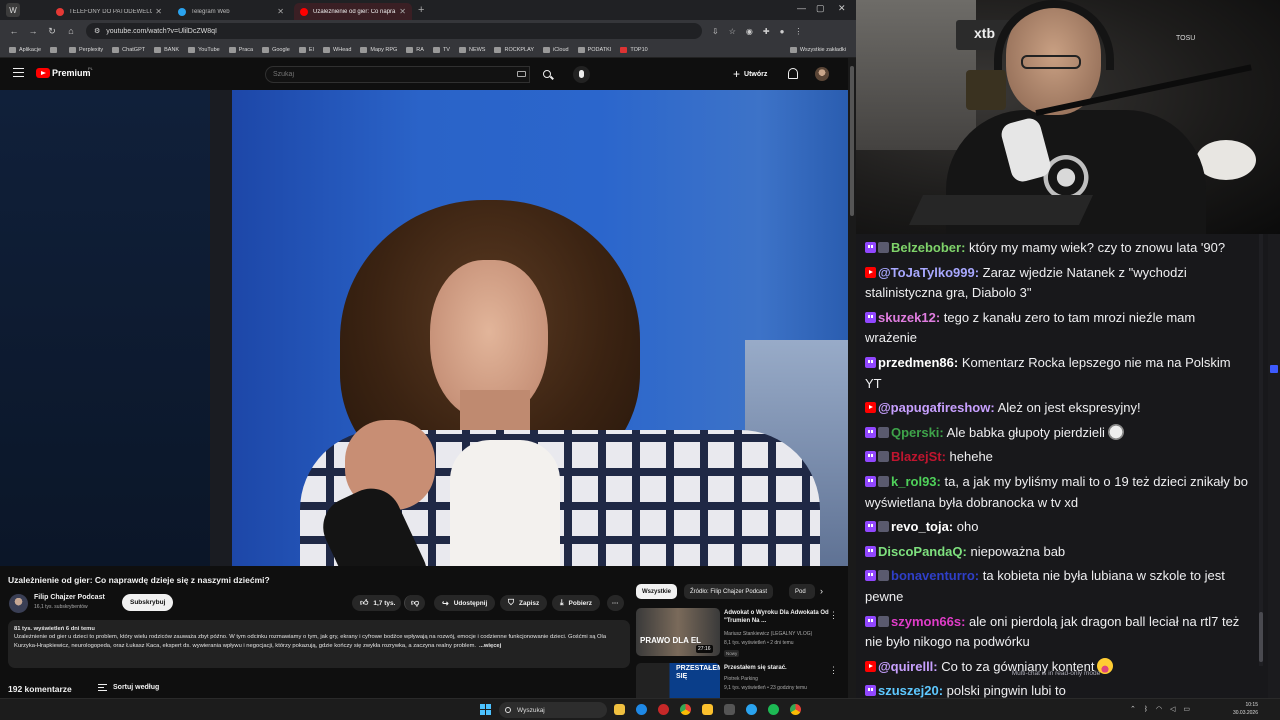 Image resolution: width=1280 pixels, height=720 pixels. What do you see at coordinates (782, 31) in the screenshot?
I see `profile-icon: ●` at bounding box center [782, 31].